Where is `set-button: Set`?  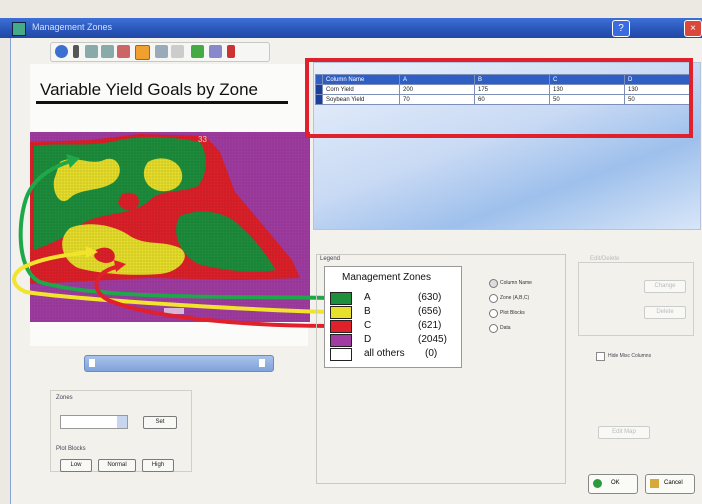 set-button: Set is located at coordinates (160, 422).